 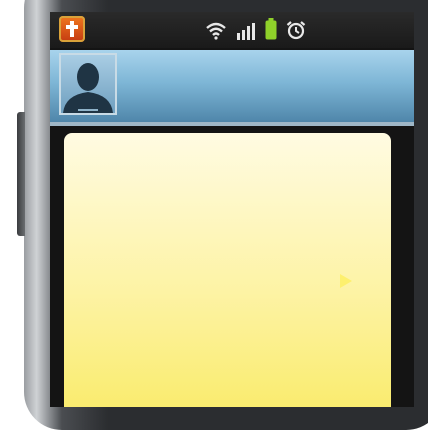 I want to click on bubble-pointer, so click(x=346, y=281).